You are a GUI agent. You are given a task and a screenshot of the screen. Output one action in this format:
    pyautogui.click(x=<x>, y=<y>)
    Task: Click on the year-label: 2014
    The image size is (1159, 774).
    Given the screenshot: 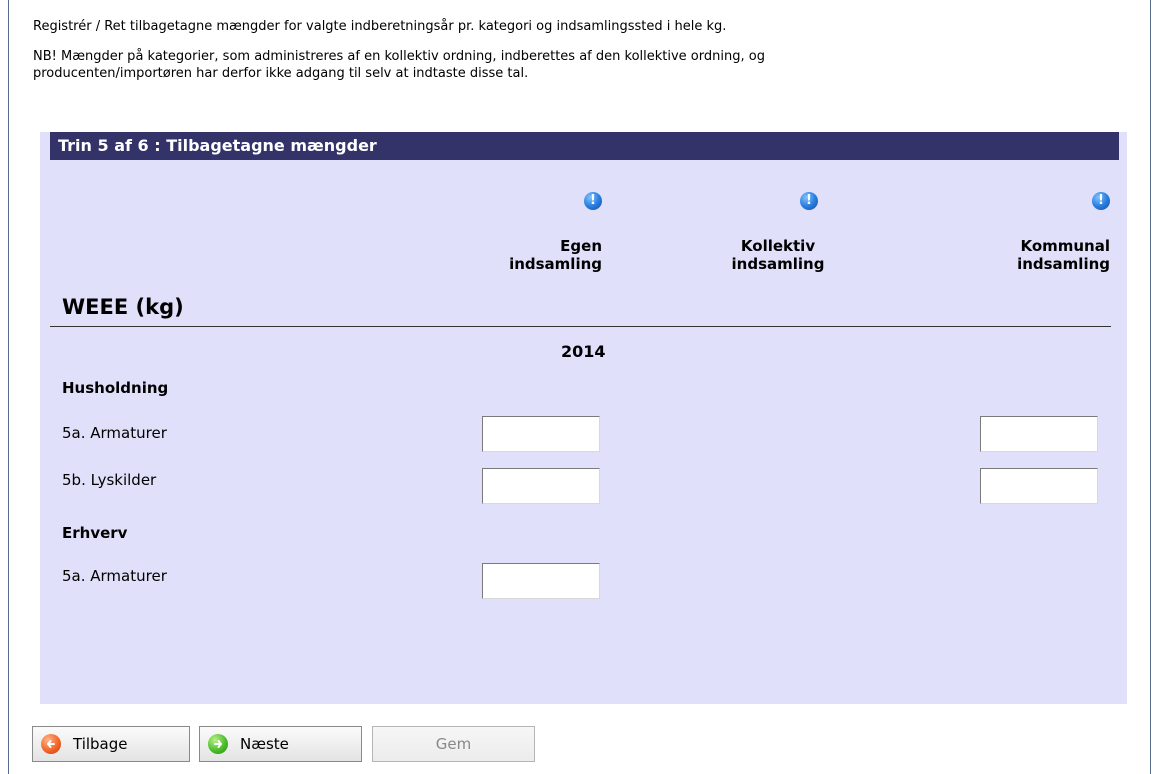 What is the action you would take?
    pyautogui.click(x=583, y=351)
    